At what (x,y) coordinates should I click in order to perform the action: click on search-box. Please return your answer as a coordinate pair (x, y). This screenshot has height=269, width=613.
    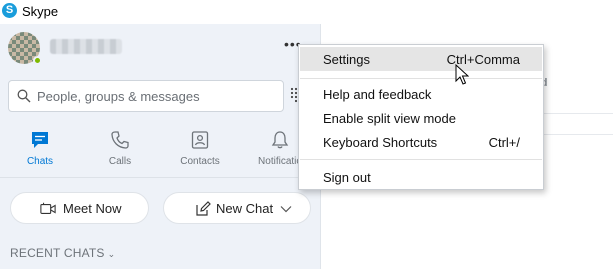
    Looking at the image, I should click on (146, 96).